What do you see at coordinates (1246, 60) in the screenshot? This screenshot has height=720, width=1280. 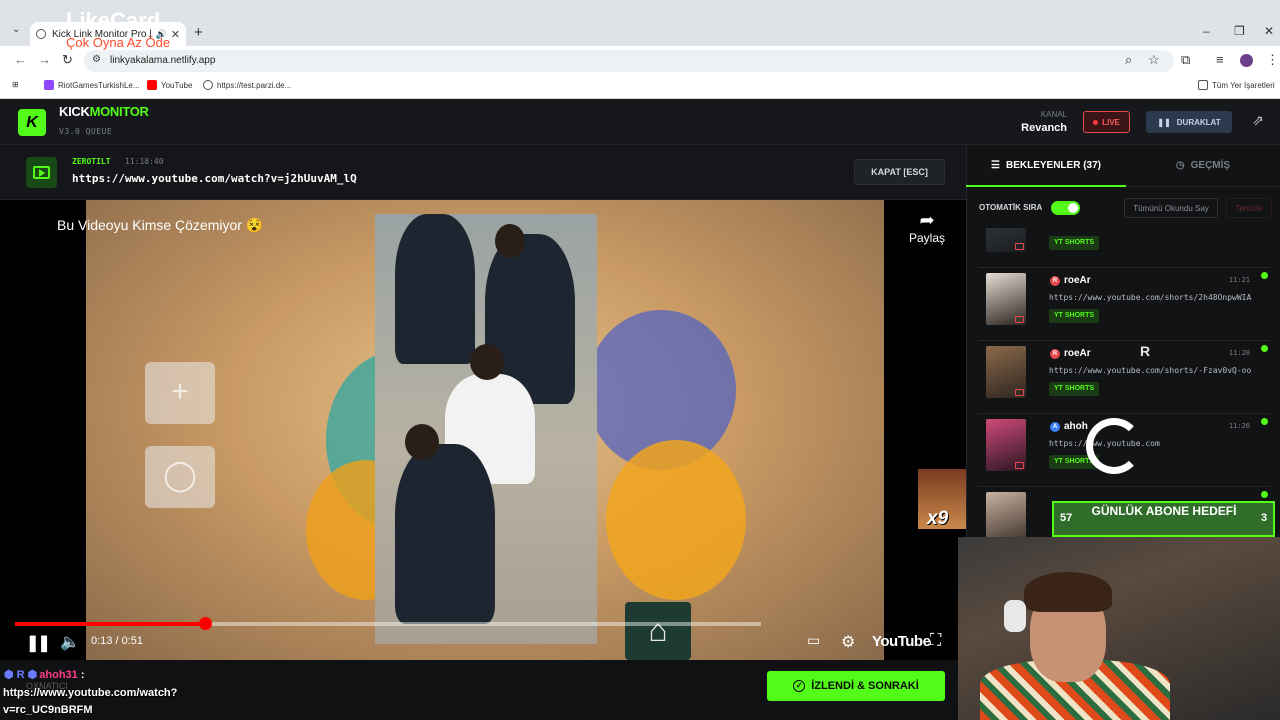 I see `profile-avatar` at bounding box center [1246, 60].